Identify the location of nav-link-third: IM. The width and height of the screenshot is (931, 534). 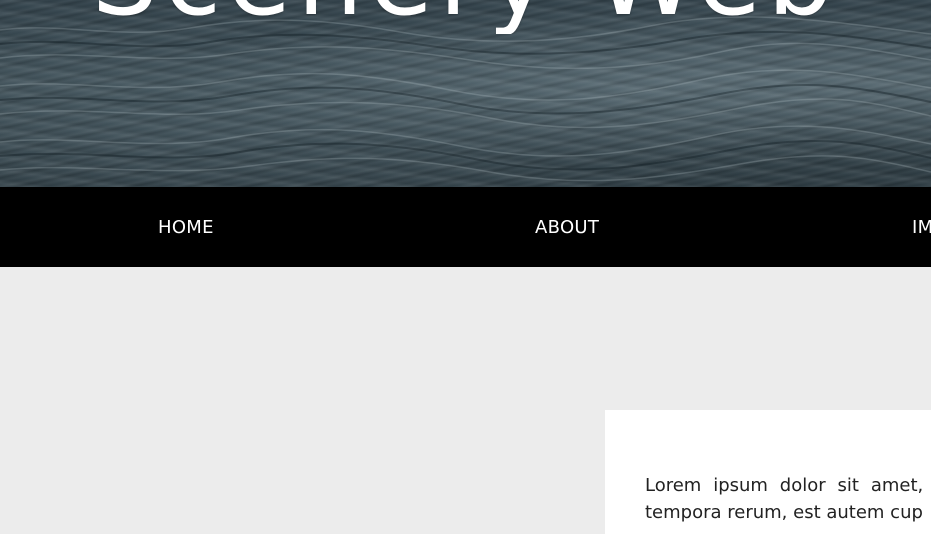
(921, 227).